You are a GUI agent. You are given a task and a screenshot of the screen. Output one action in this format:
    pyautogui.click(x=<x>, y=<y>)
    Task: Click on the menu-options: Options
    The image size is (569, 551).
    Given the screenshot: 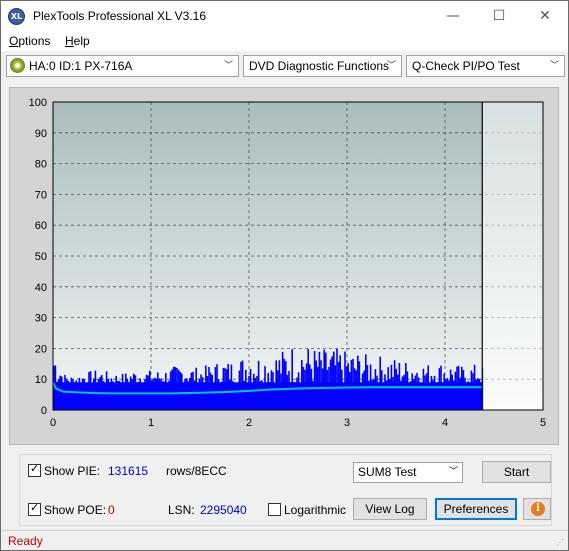 What is the action you would take?
    pyautogui.click(x=29, y=41)
    